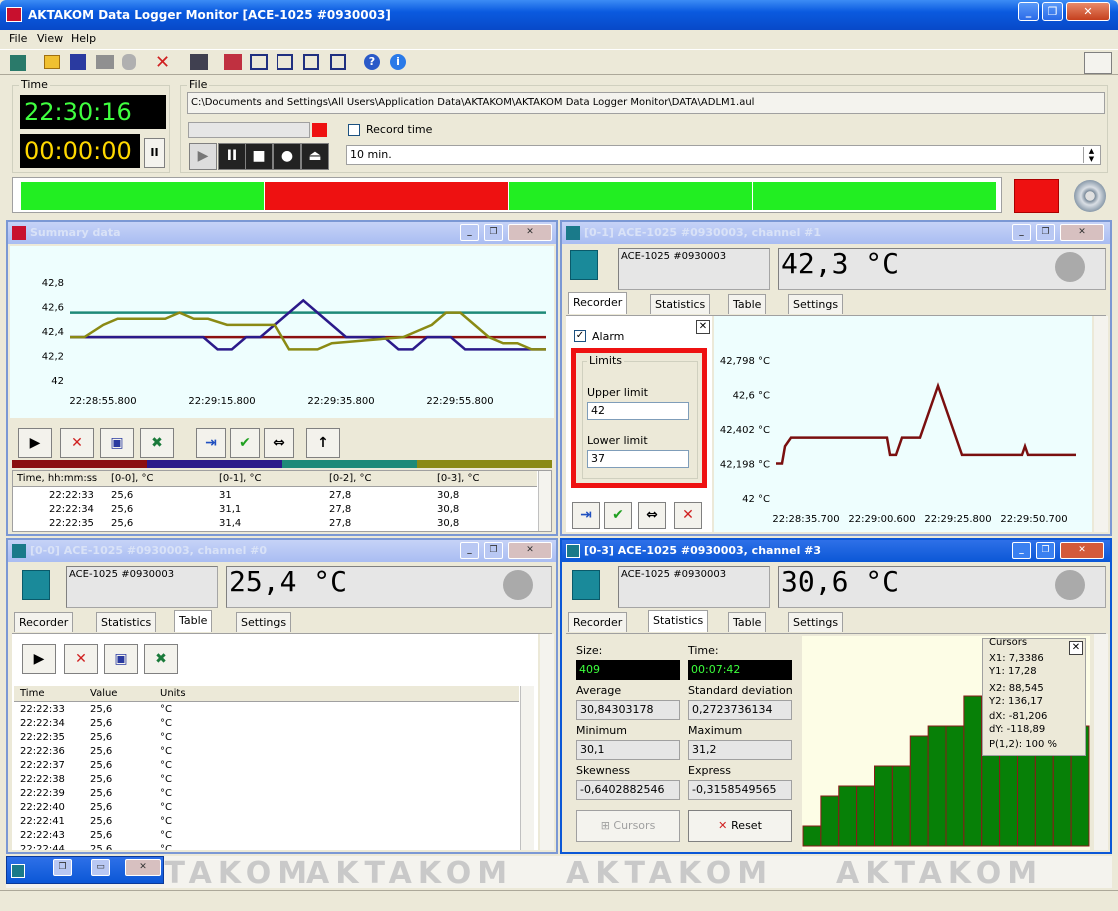  Describe the element at coordinates (161, 659) in the screenshot. I see `ch0-excel-button: ✖` at that location.